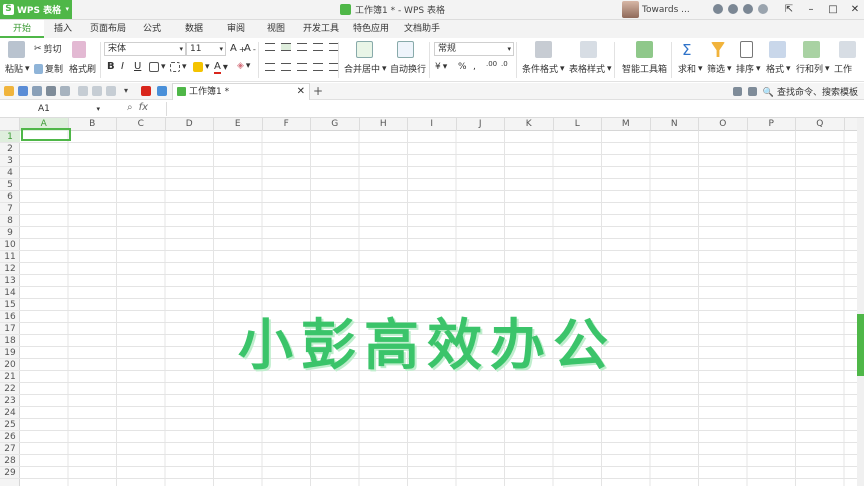  I want to click on italic-button: I, so click(122, 66).